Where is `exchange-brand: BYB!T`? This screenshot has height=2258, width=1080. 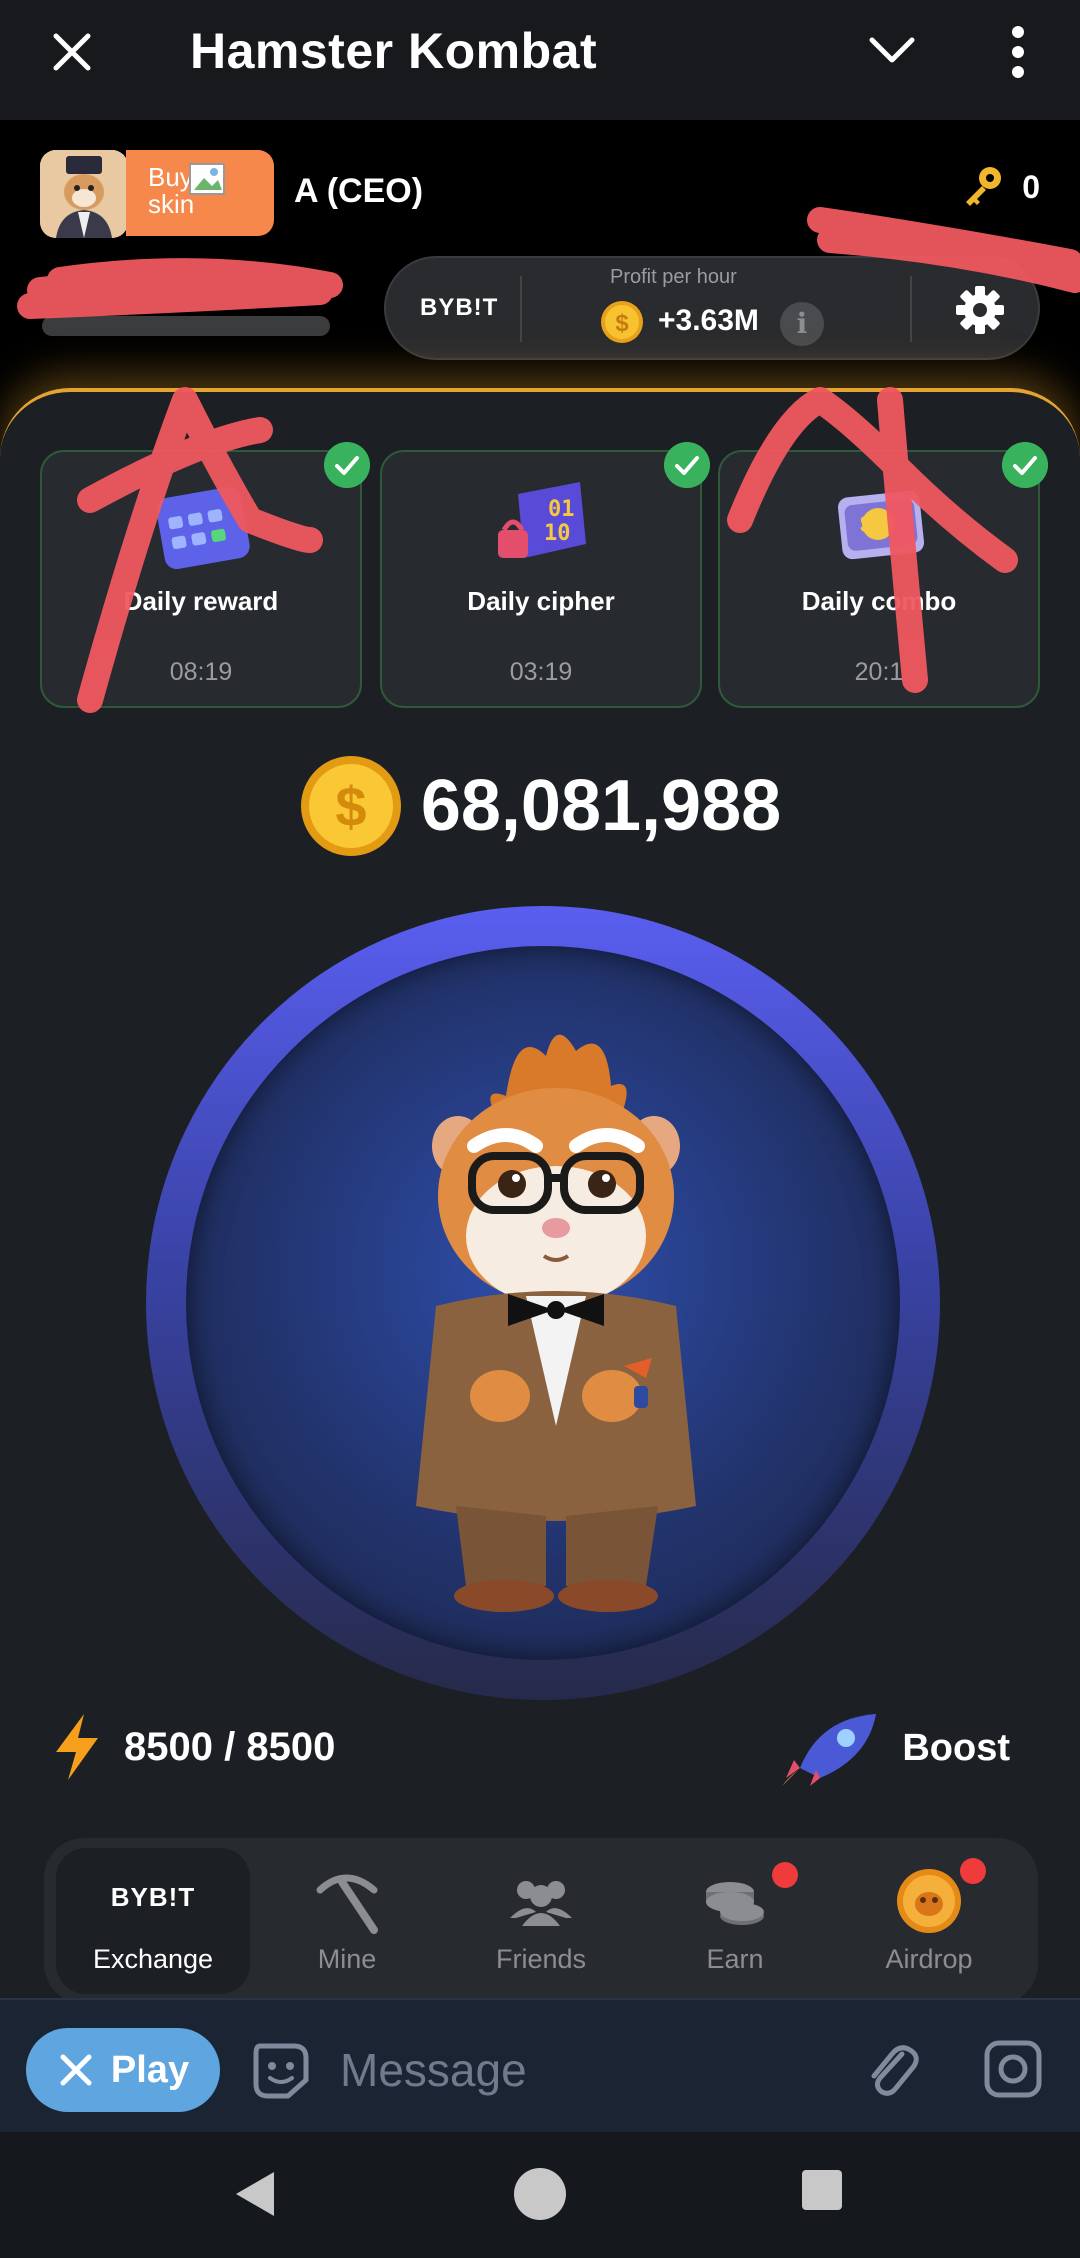 exchange-brand: BYB!T is located at coordinates (459, 308).